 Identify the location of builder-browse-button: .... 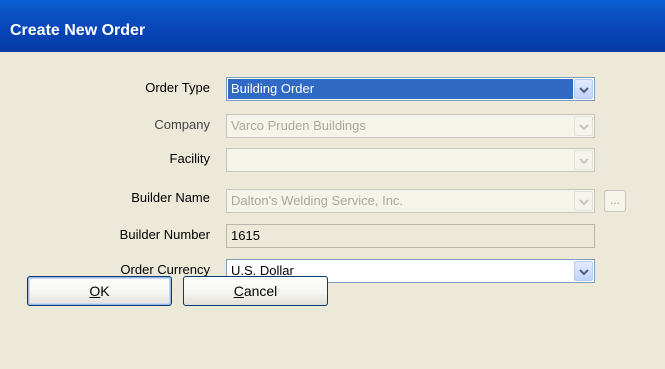
(615, 201).